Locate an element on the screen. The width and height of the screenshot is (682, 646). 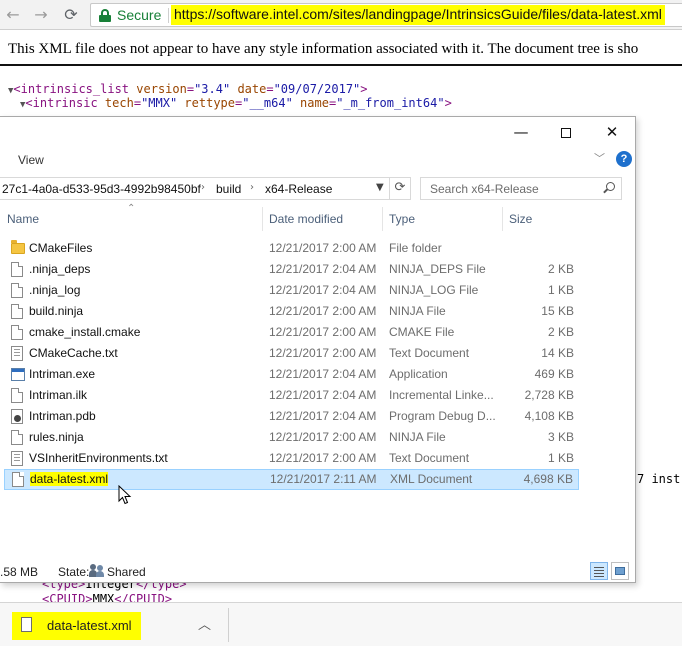
breadcrumb-x64-release: x64-Release is located at coordinates (298, 189).